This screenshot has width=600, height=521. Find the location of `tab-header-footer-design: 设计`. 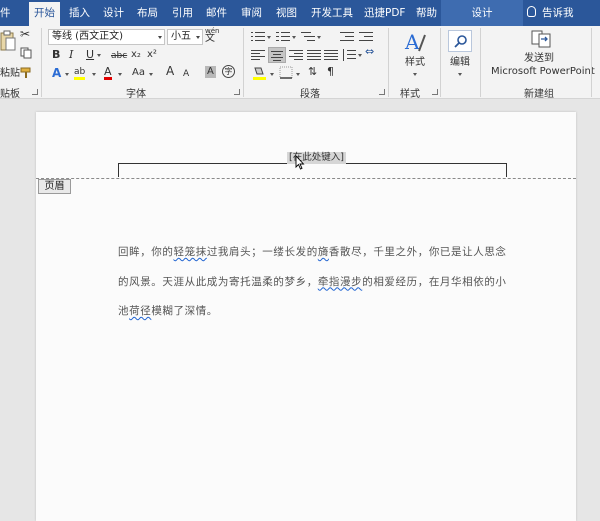

tab-header-footer-design: 设计 is located at coordinates (482, 13).